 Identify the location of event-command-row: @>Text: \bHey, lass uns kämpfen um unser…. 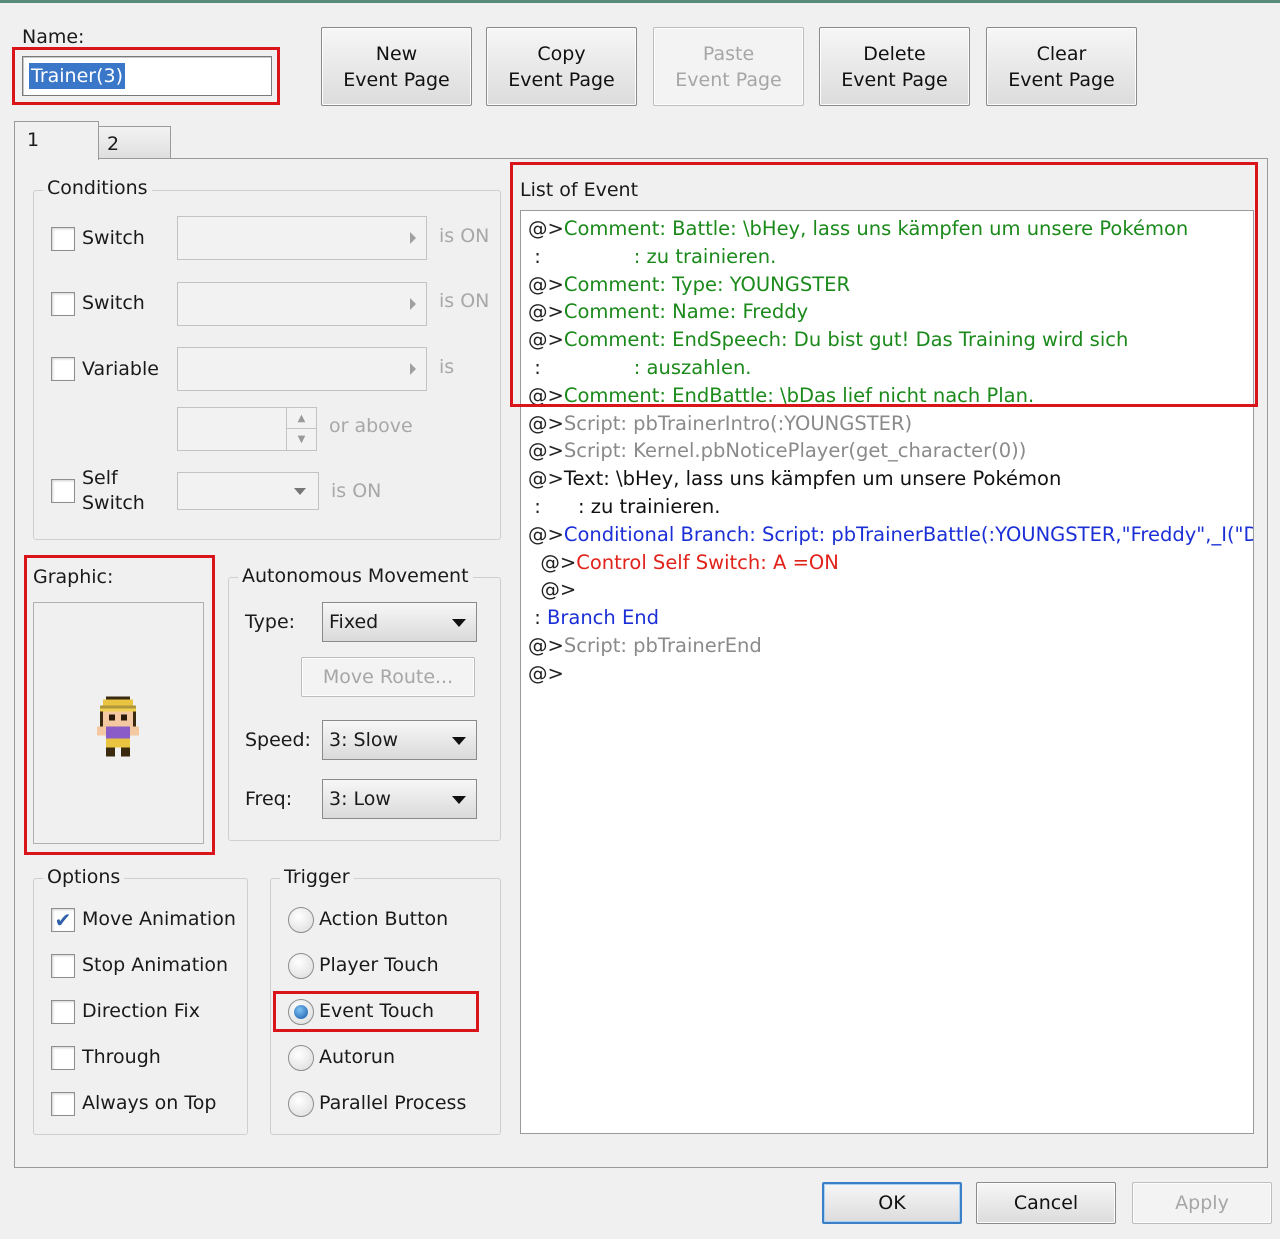
(794, 479).